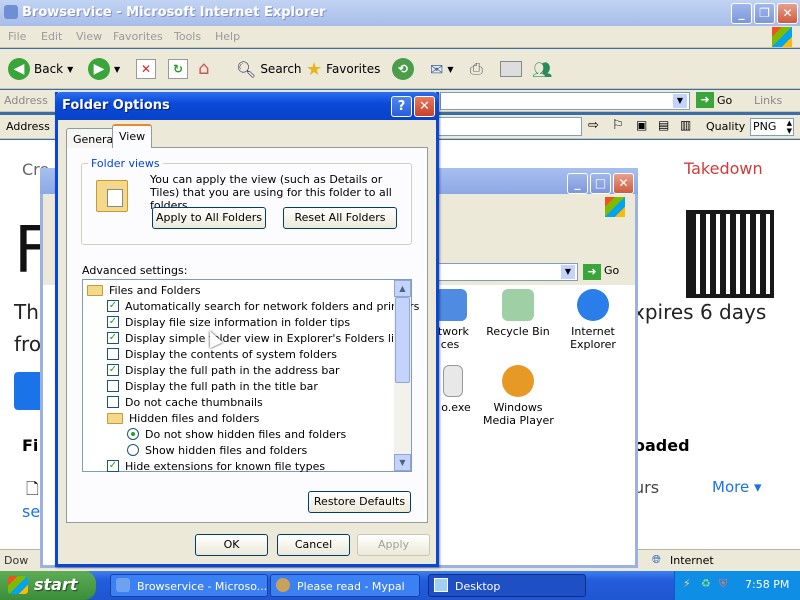 The height and width of the screenshot is (600, 800). I want to click on tab-view: View, so click(132, 136).